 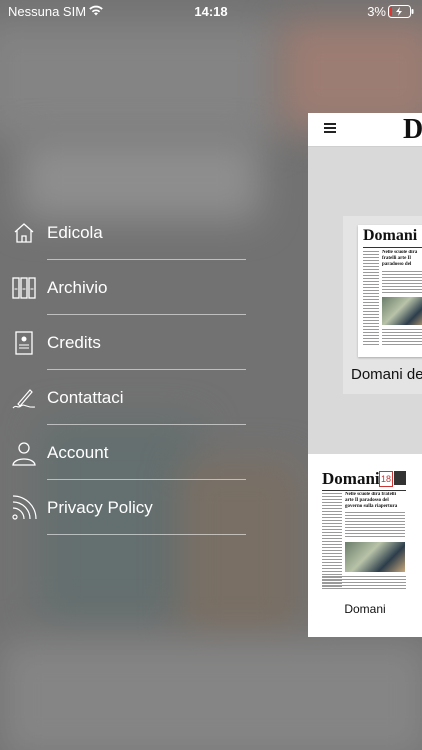 What do you see at coordinates (24, 288) in the screenshot?
I see `archive-binders-icon` at bounding box center [24, 288].